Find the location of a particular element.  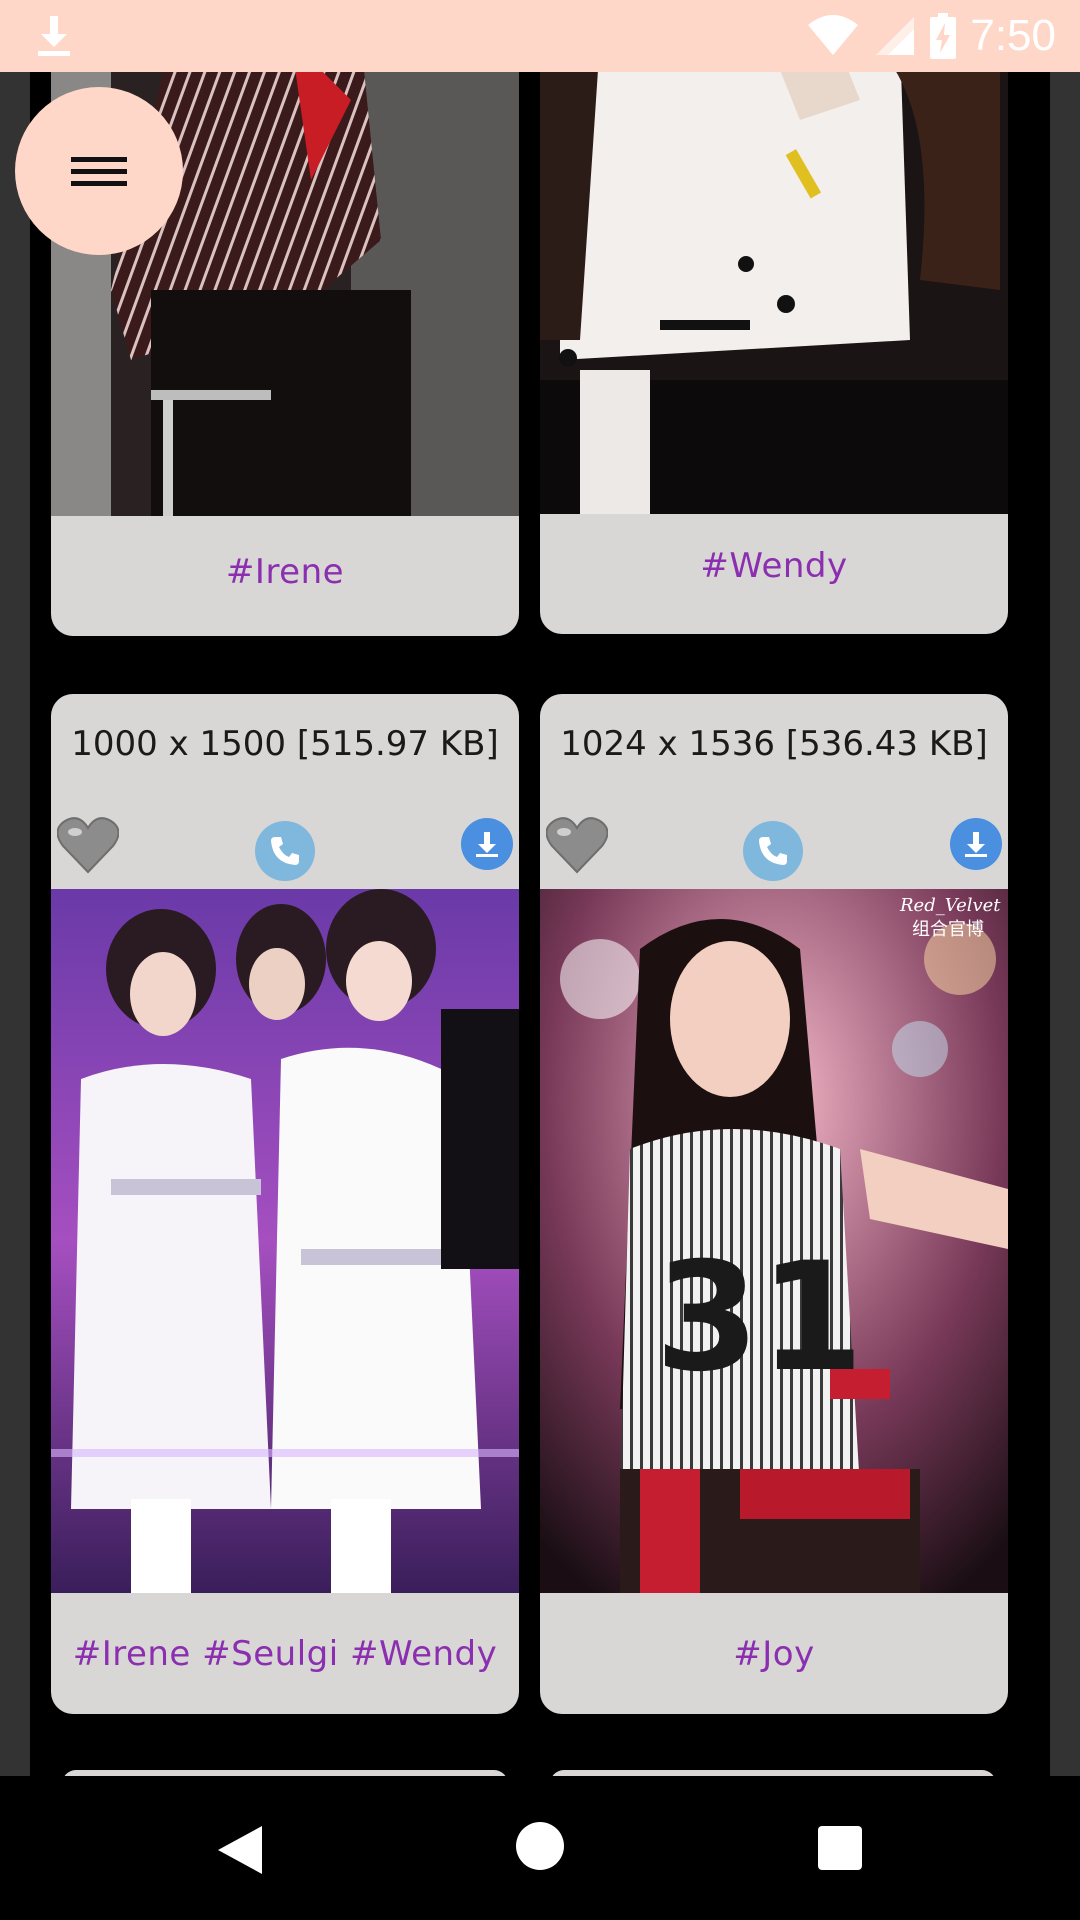

wallpaper-image is located at coordinates (774, 277).